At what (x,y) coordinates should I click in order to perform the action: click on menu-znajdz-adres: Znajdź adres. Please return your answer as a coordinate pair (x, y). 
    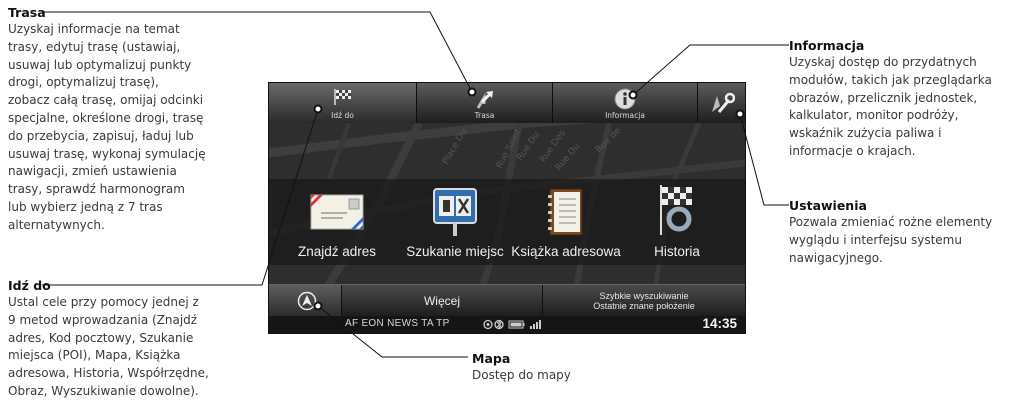
    Looking at the image, I should click on (337, 222).